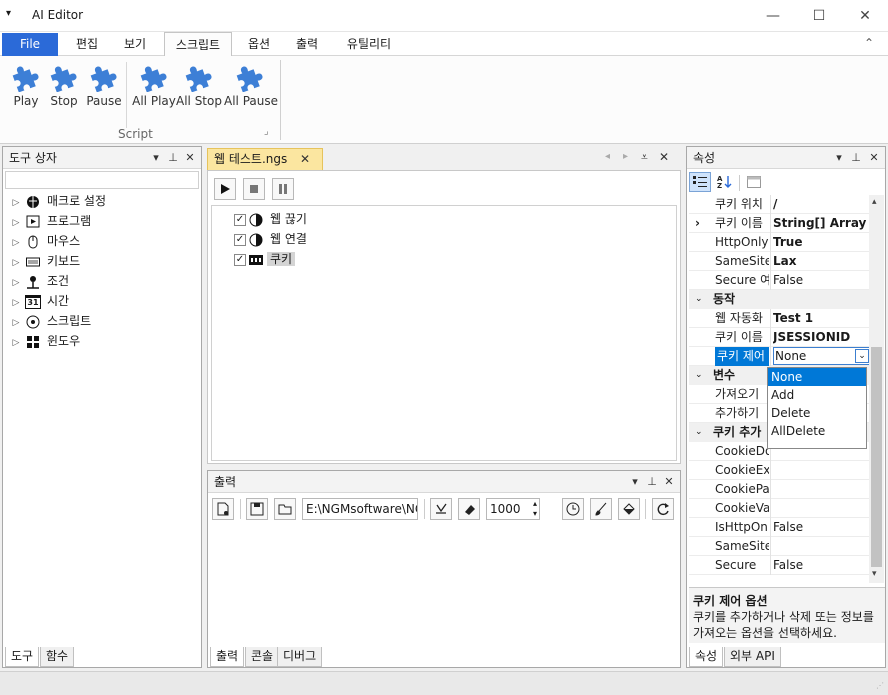  I want to click on toolbox-item-mouse: ▷ 마우스, so click(104, 241).